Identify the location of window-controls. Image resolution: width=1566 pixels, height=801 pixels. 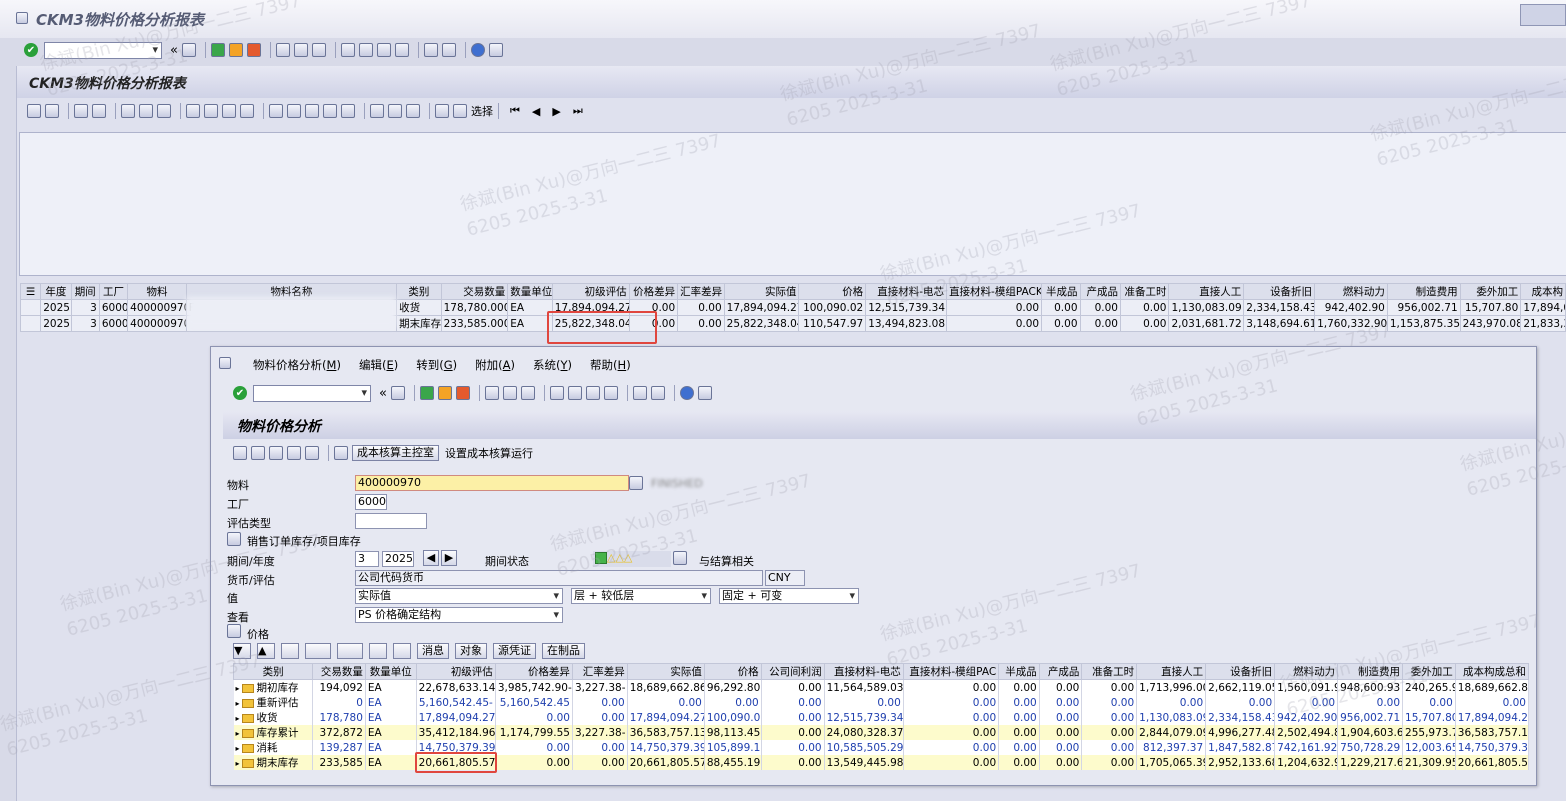
(1543, 15).